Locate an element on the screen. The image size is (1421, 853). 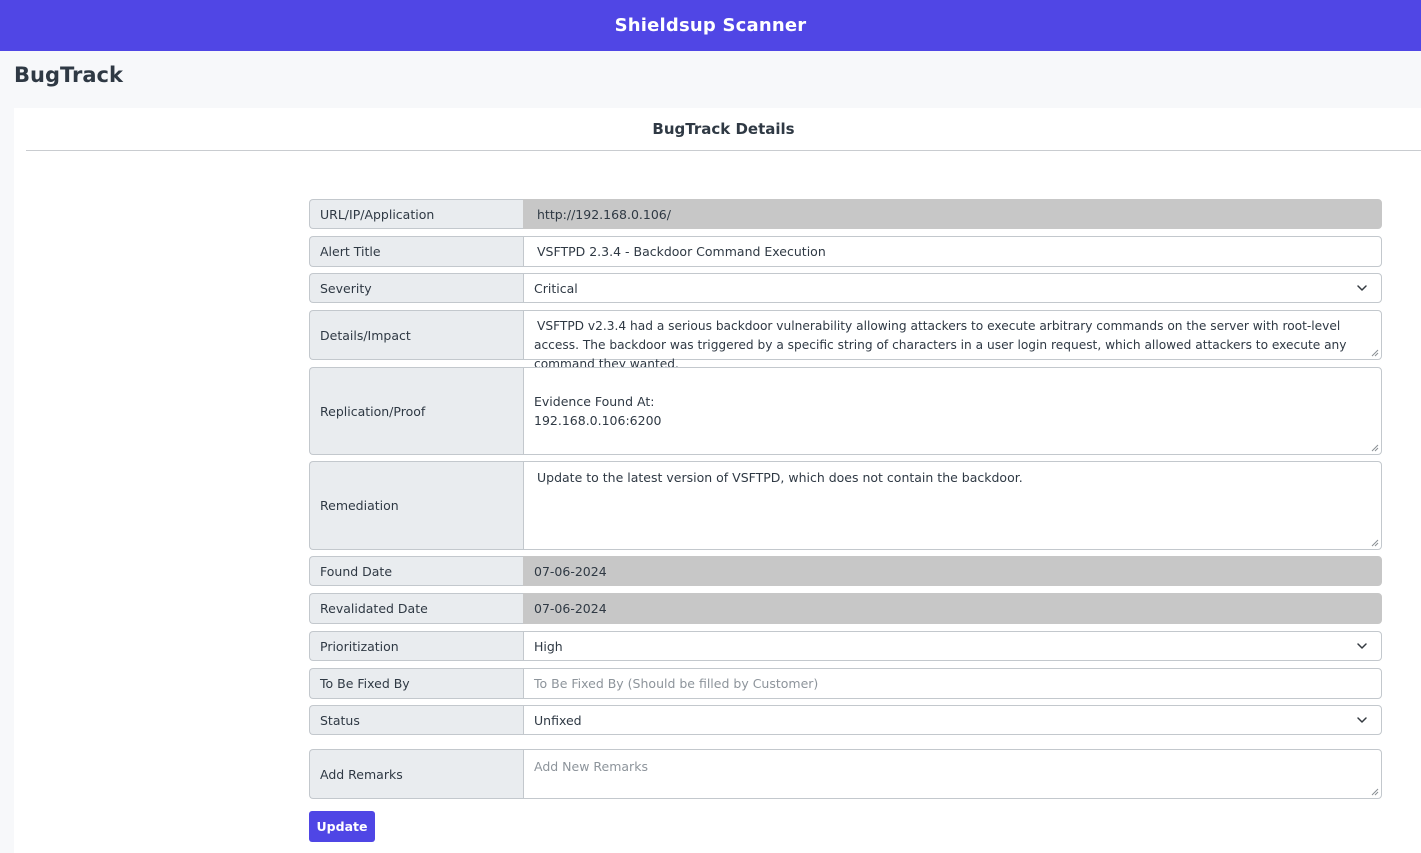
revalidated-date-field: 07-06-2024 is located at coordinates (952, 608).